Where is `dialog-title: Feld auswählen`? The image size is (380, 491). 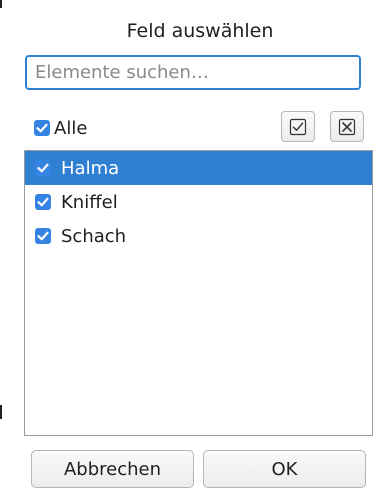
dialog-title: Feld auswählen is located at coordinates (200, 31).